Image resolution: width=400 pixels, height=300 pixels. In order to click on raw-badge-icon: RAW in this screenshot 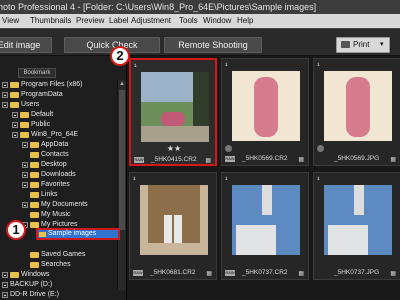, I will do `click(230, 273)`.